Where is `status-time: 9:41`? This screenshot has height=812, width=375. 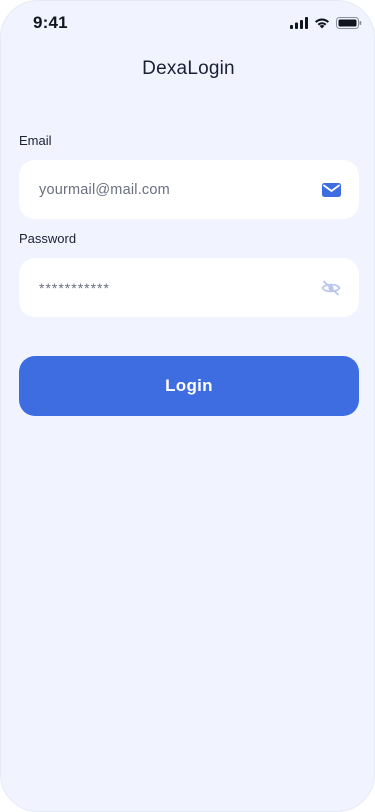 status-time: 9:41 is located at coordinates (50, 22).